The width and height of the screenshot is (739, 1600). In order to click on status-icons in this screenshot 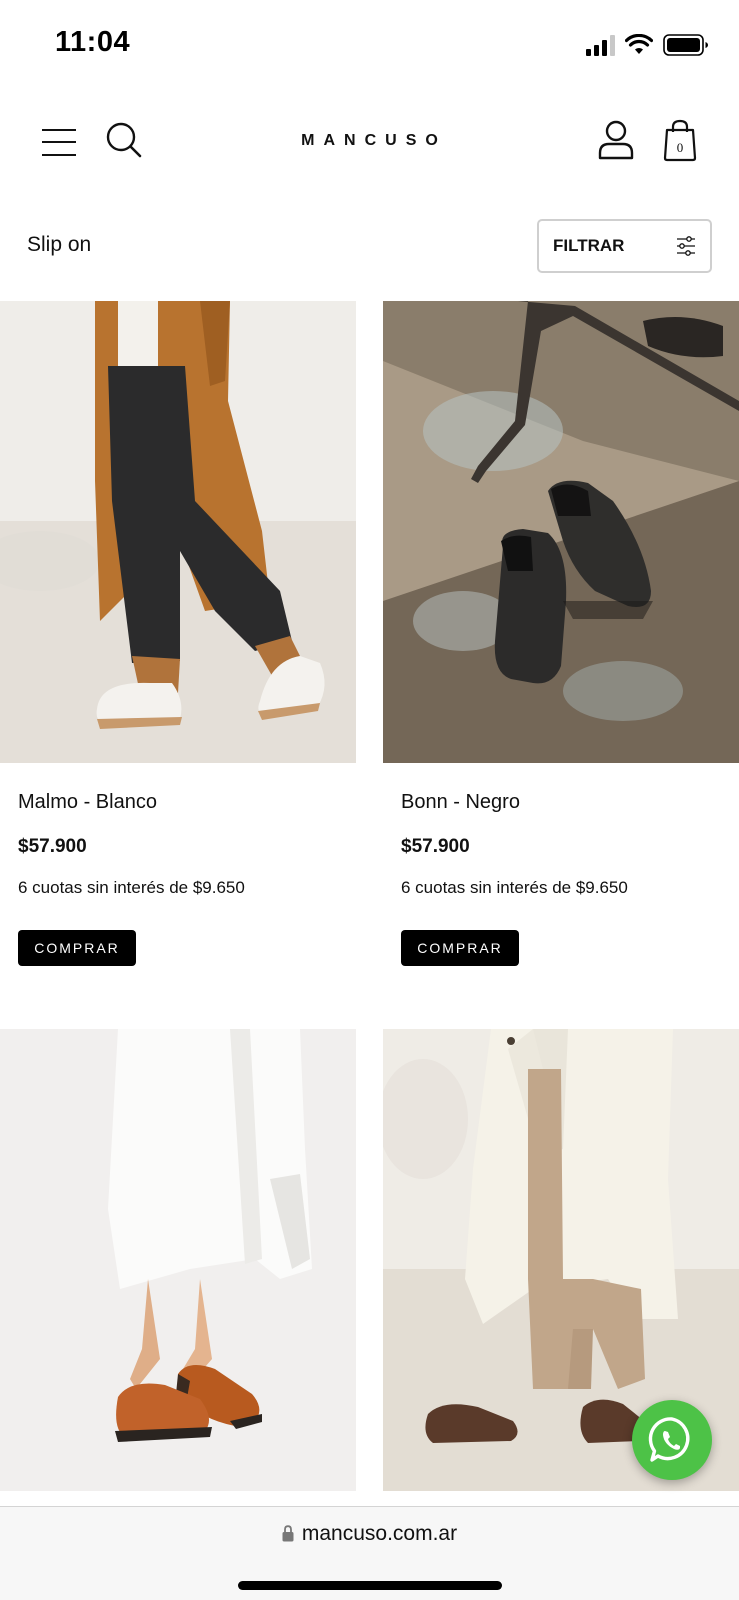, I will do `click(647, 45)`.